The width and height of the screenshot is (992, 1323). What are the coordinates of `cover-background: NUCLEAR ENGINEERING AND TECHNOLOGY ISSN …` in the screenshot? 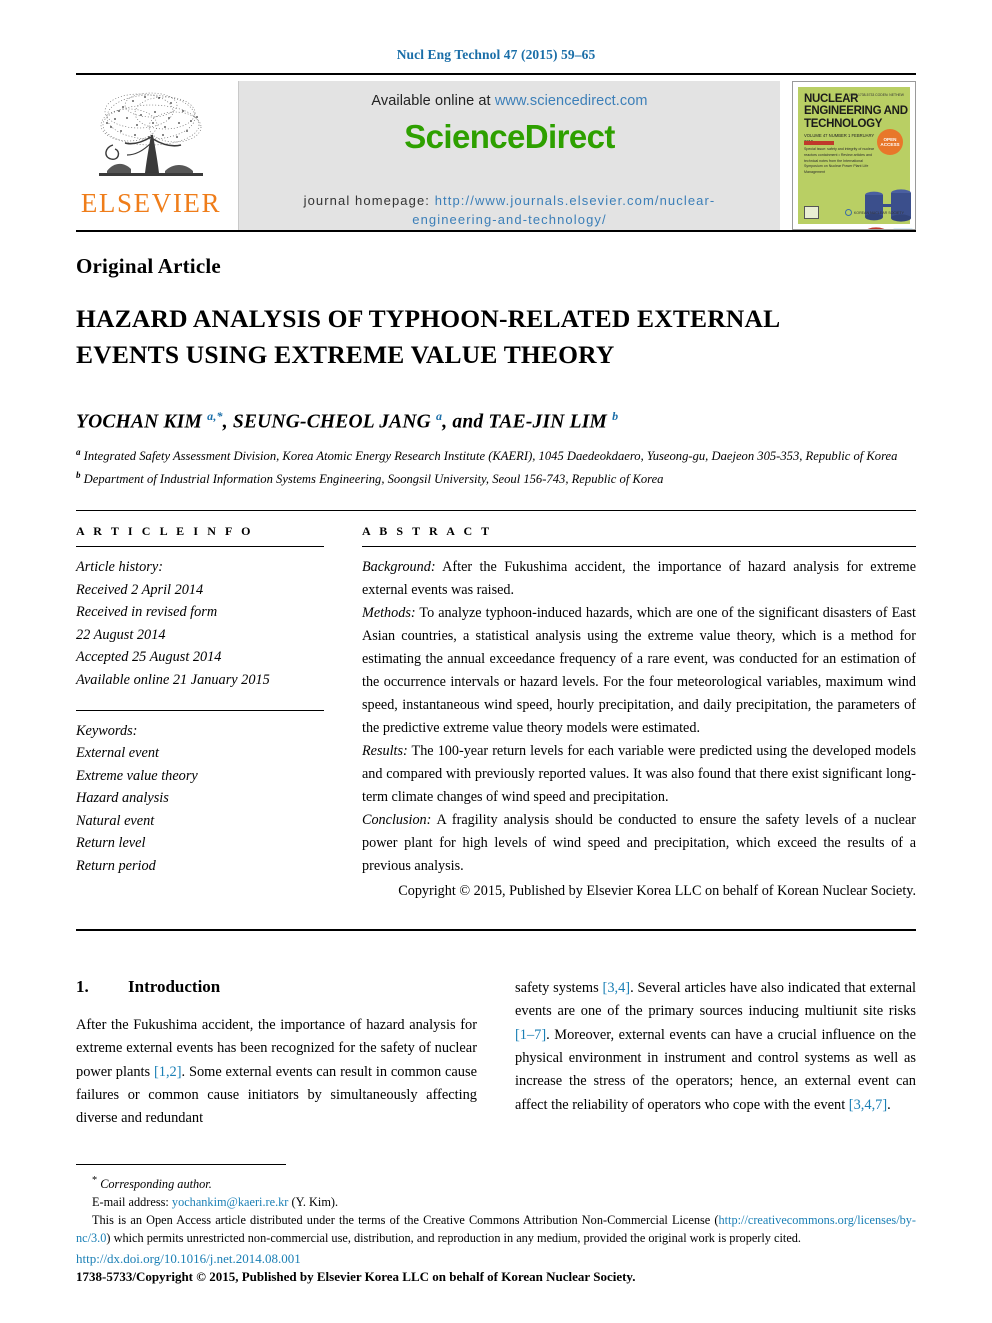 It's located at (855, 158).